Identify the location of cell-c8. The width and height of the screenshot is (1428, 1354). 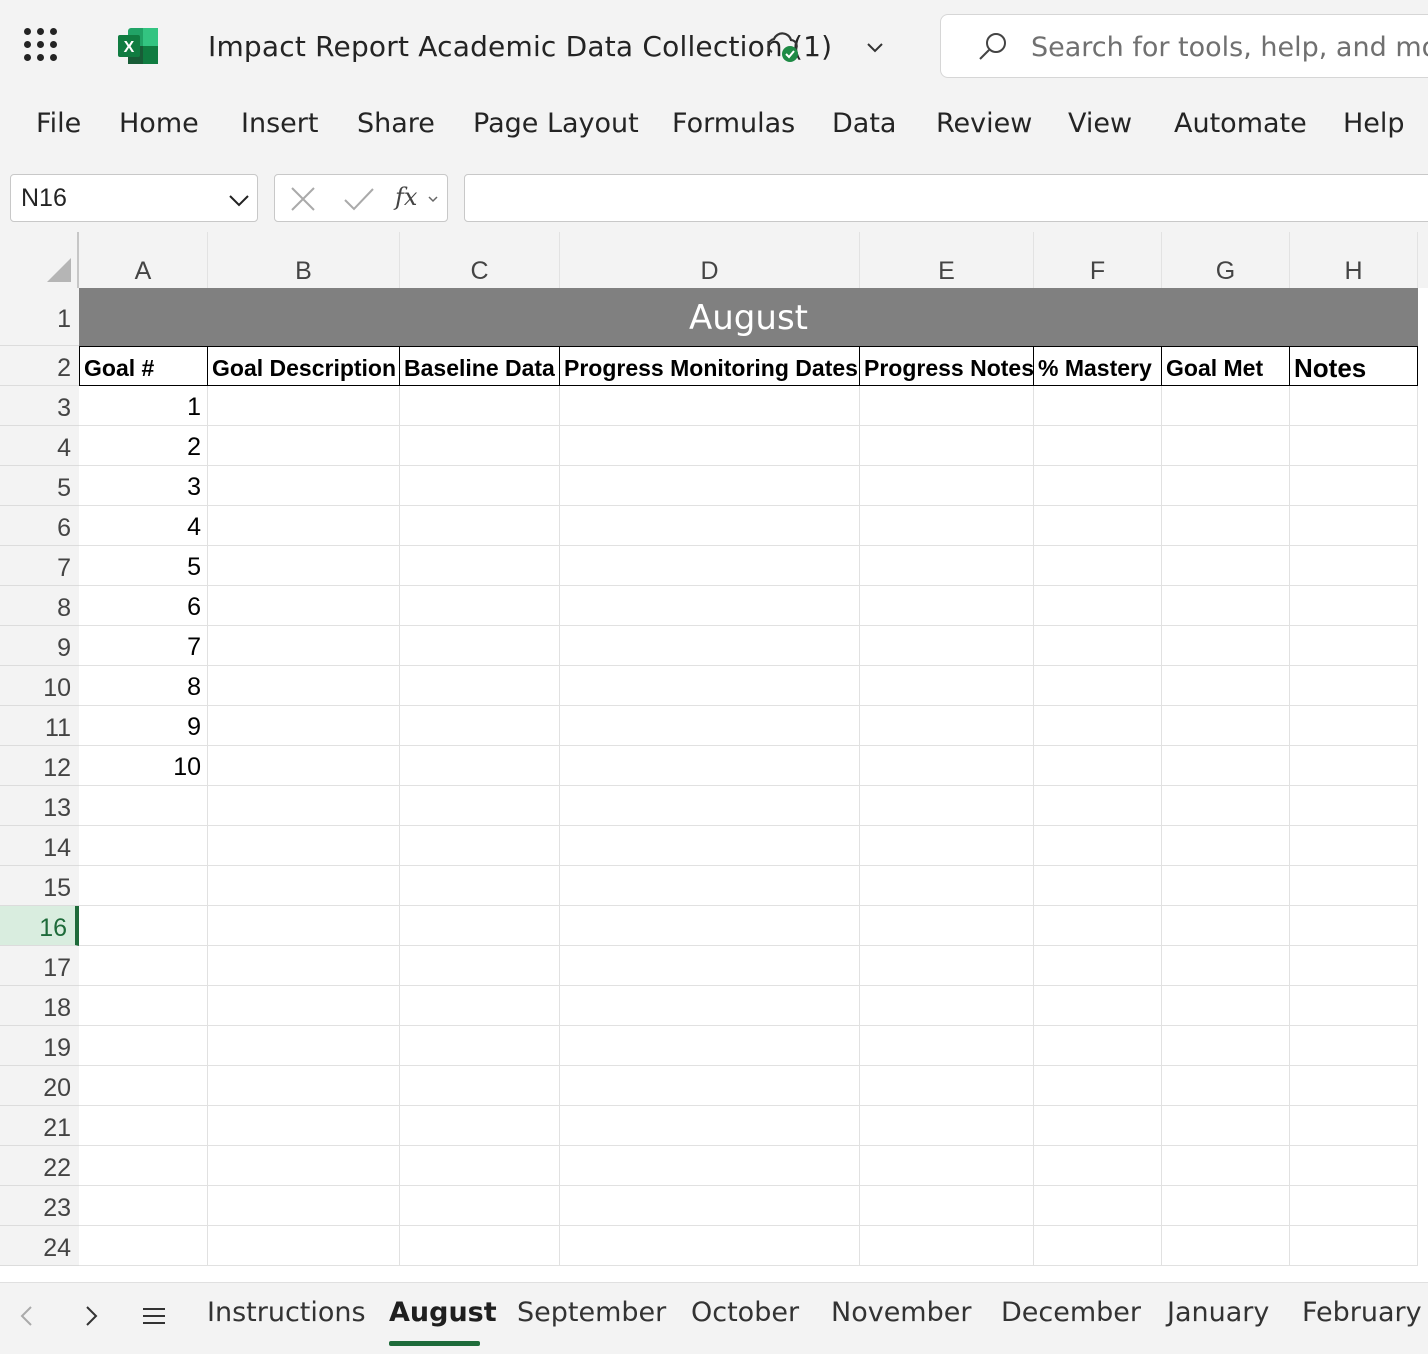
(480, 606).